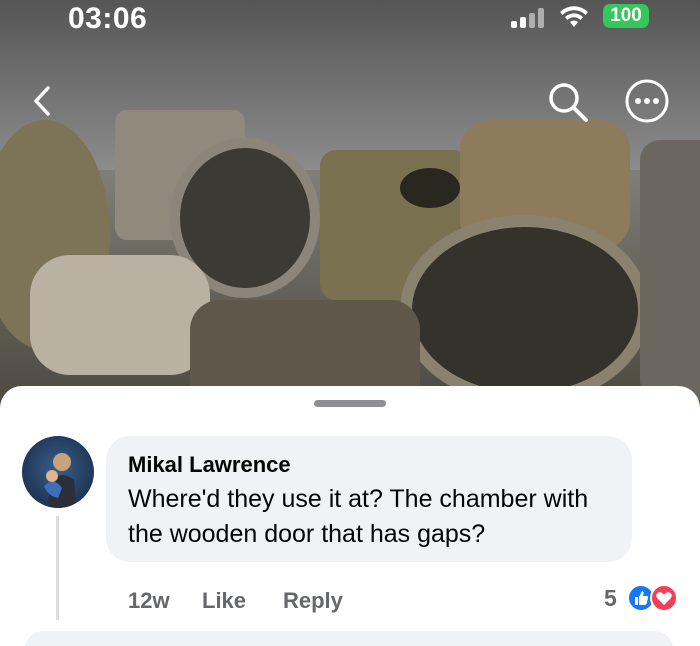 Image resolution: width=700 pixels, height=646 pixels. What do you see at coordinates (574, 16) in the screenshot?
I see `wifi-icon` at bounding box center [574, 16].